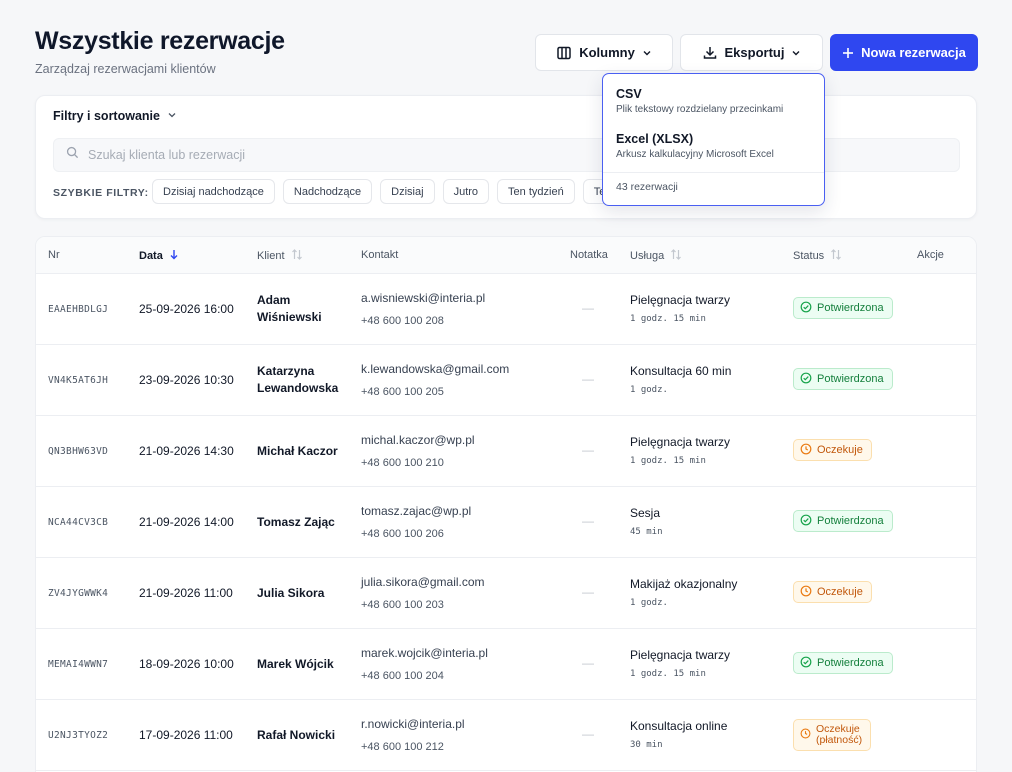 The height and width of the screenshot is (772, 1012). Describe the element at coordinates (402, 747) in the screenshot. I see `client-phone: +48 600 100 212` at that location.